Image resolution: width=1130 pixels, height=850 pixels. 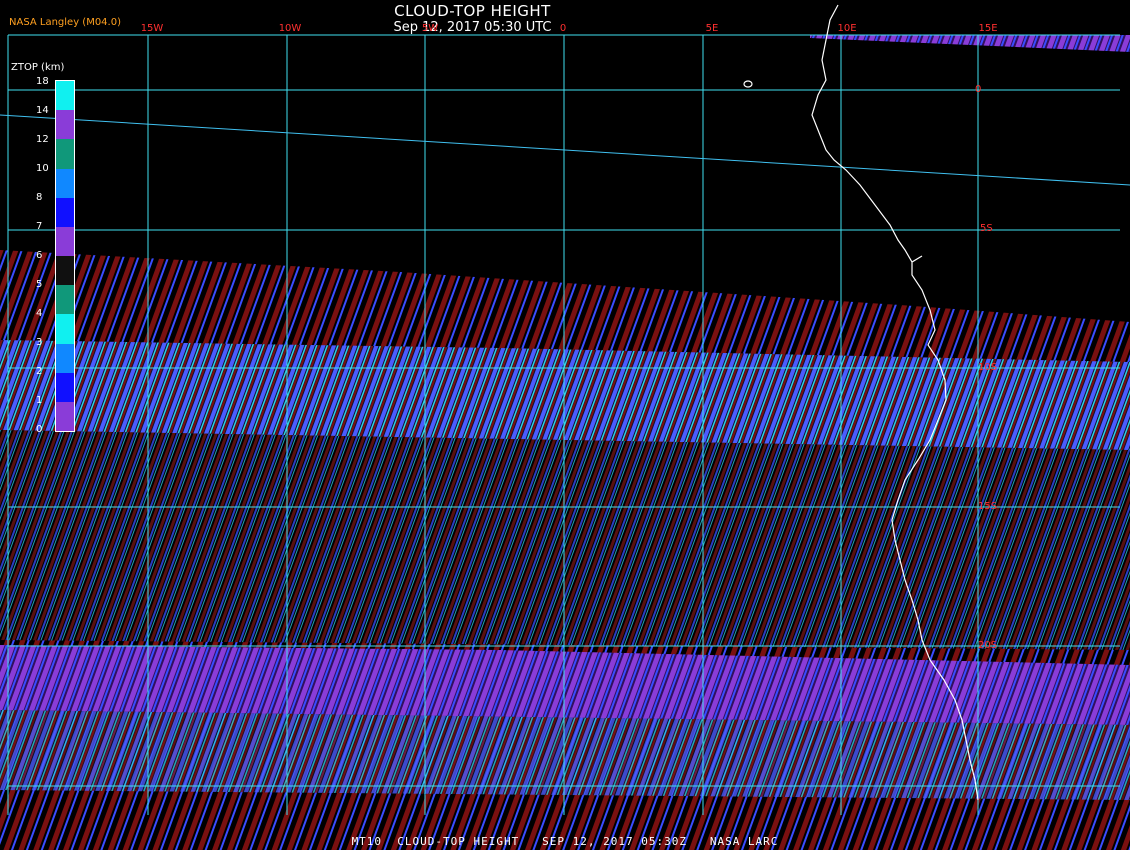 I want to click on lat-label: 5S, so click(x=986, y=228).